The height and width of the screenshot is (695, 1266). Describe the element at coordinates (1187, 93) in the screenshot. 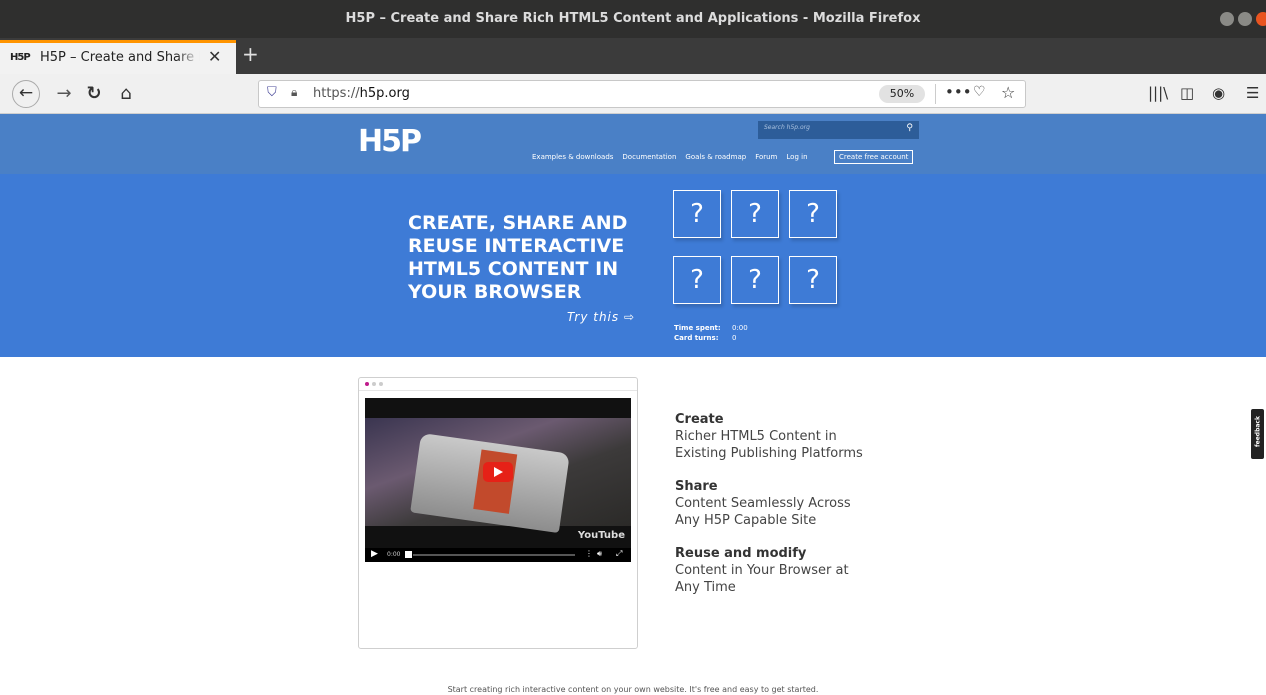

I see `sidebar-icon: ◫` at that location.